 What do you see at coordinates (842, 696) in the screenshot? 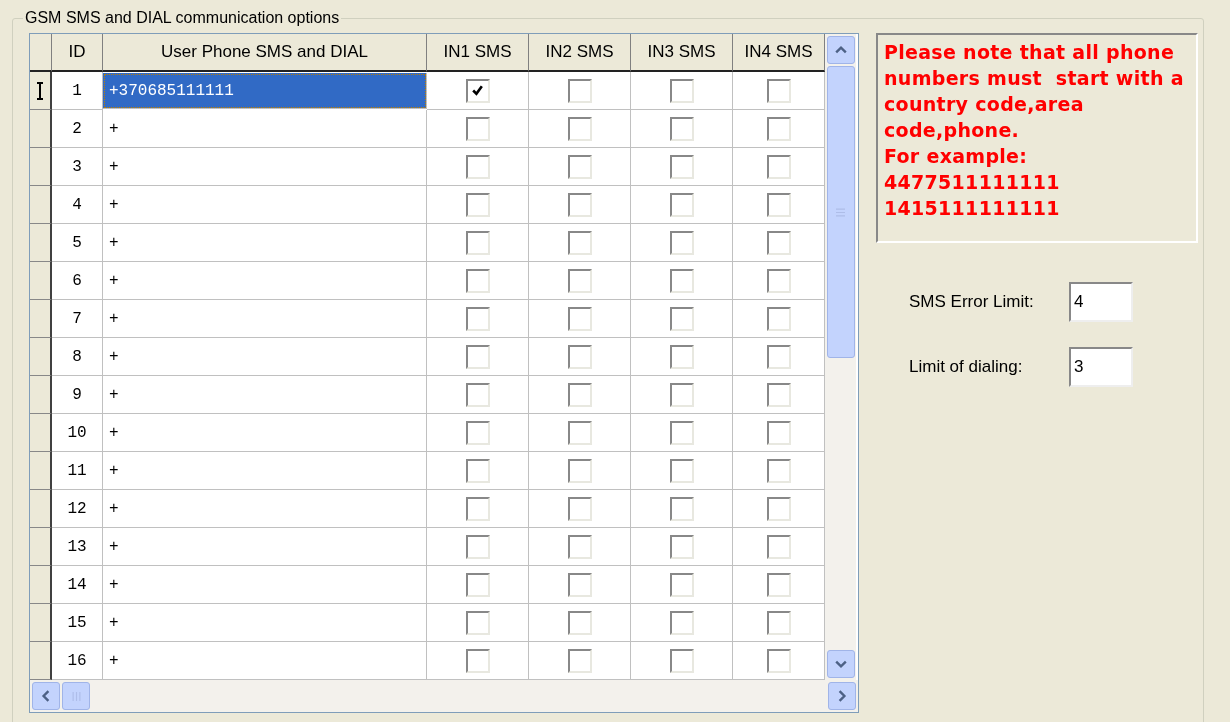
I see `scroll-right-button` at bounding box center [842, 696].